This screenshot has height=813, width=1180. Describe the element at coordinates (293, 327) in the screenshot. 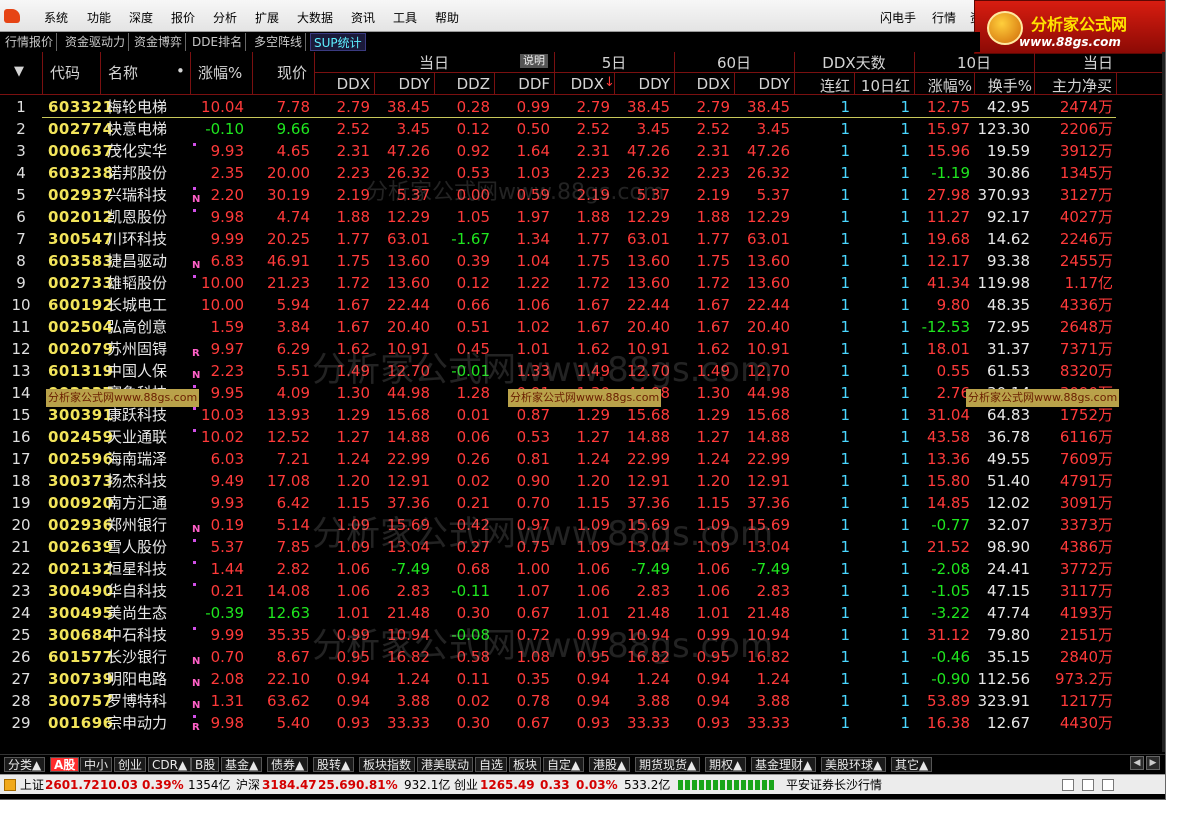

I see `last-price: 3.84` at that location.